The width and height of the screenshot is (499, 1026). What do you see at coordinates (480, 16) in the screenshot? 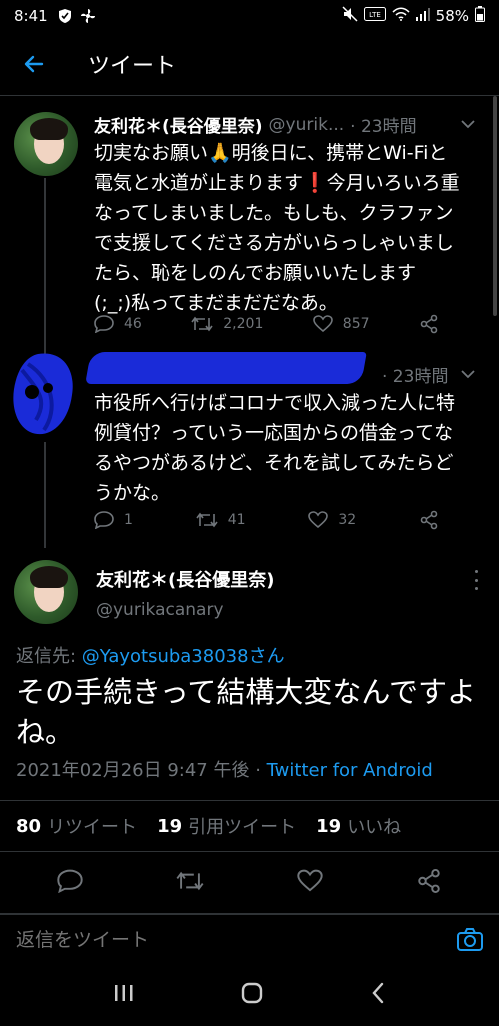
I see `battery-icon` at bounding box center [480, 16].